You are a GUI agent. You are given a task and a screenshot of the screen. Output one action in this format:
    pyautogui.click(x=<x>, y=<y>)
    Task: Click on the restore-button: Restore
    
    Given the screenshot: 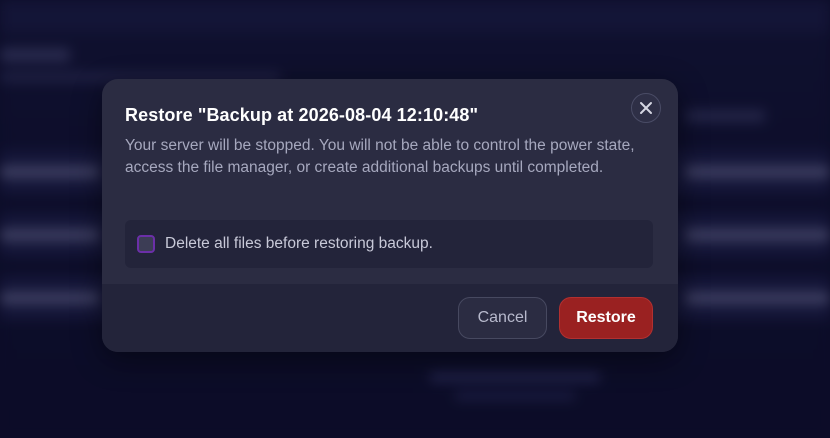 What is the action you would take?
    pyautogui.click(x=606, y=318)
    